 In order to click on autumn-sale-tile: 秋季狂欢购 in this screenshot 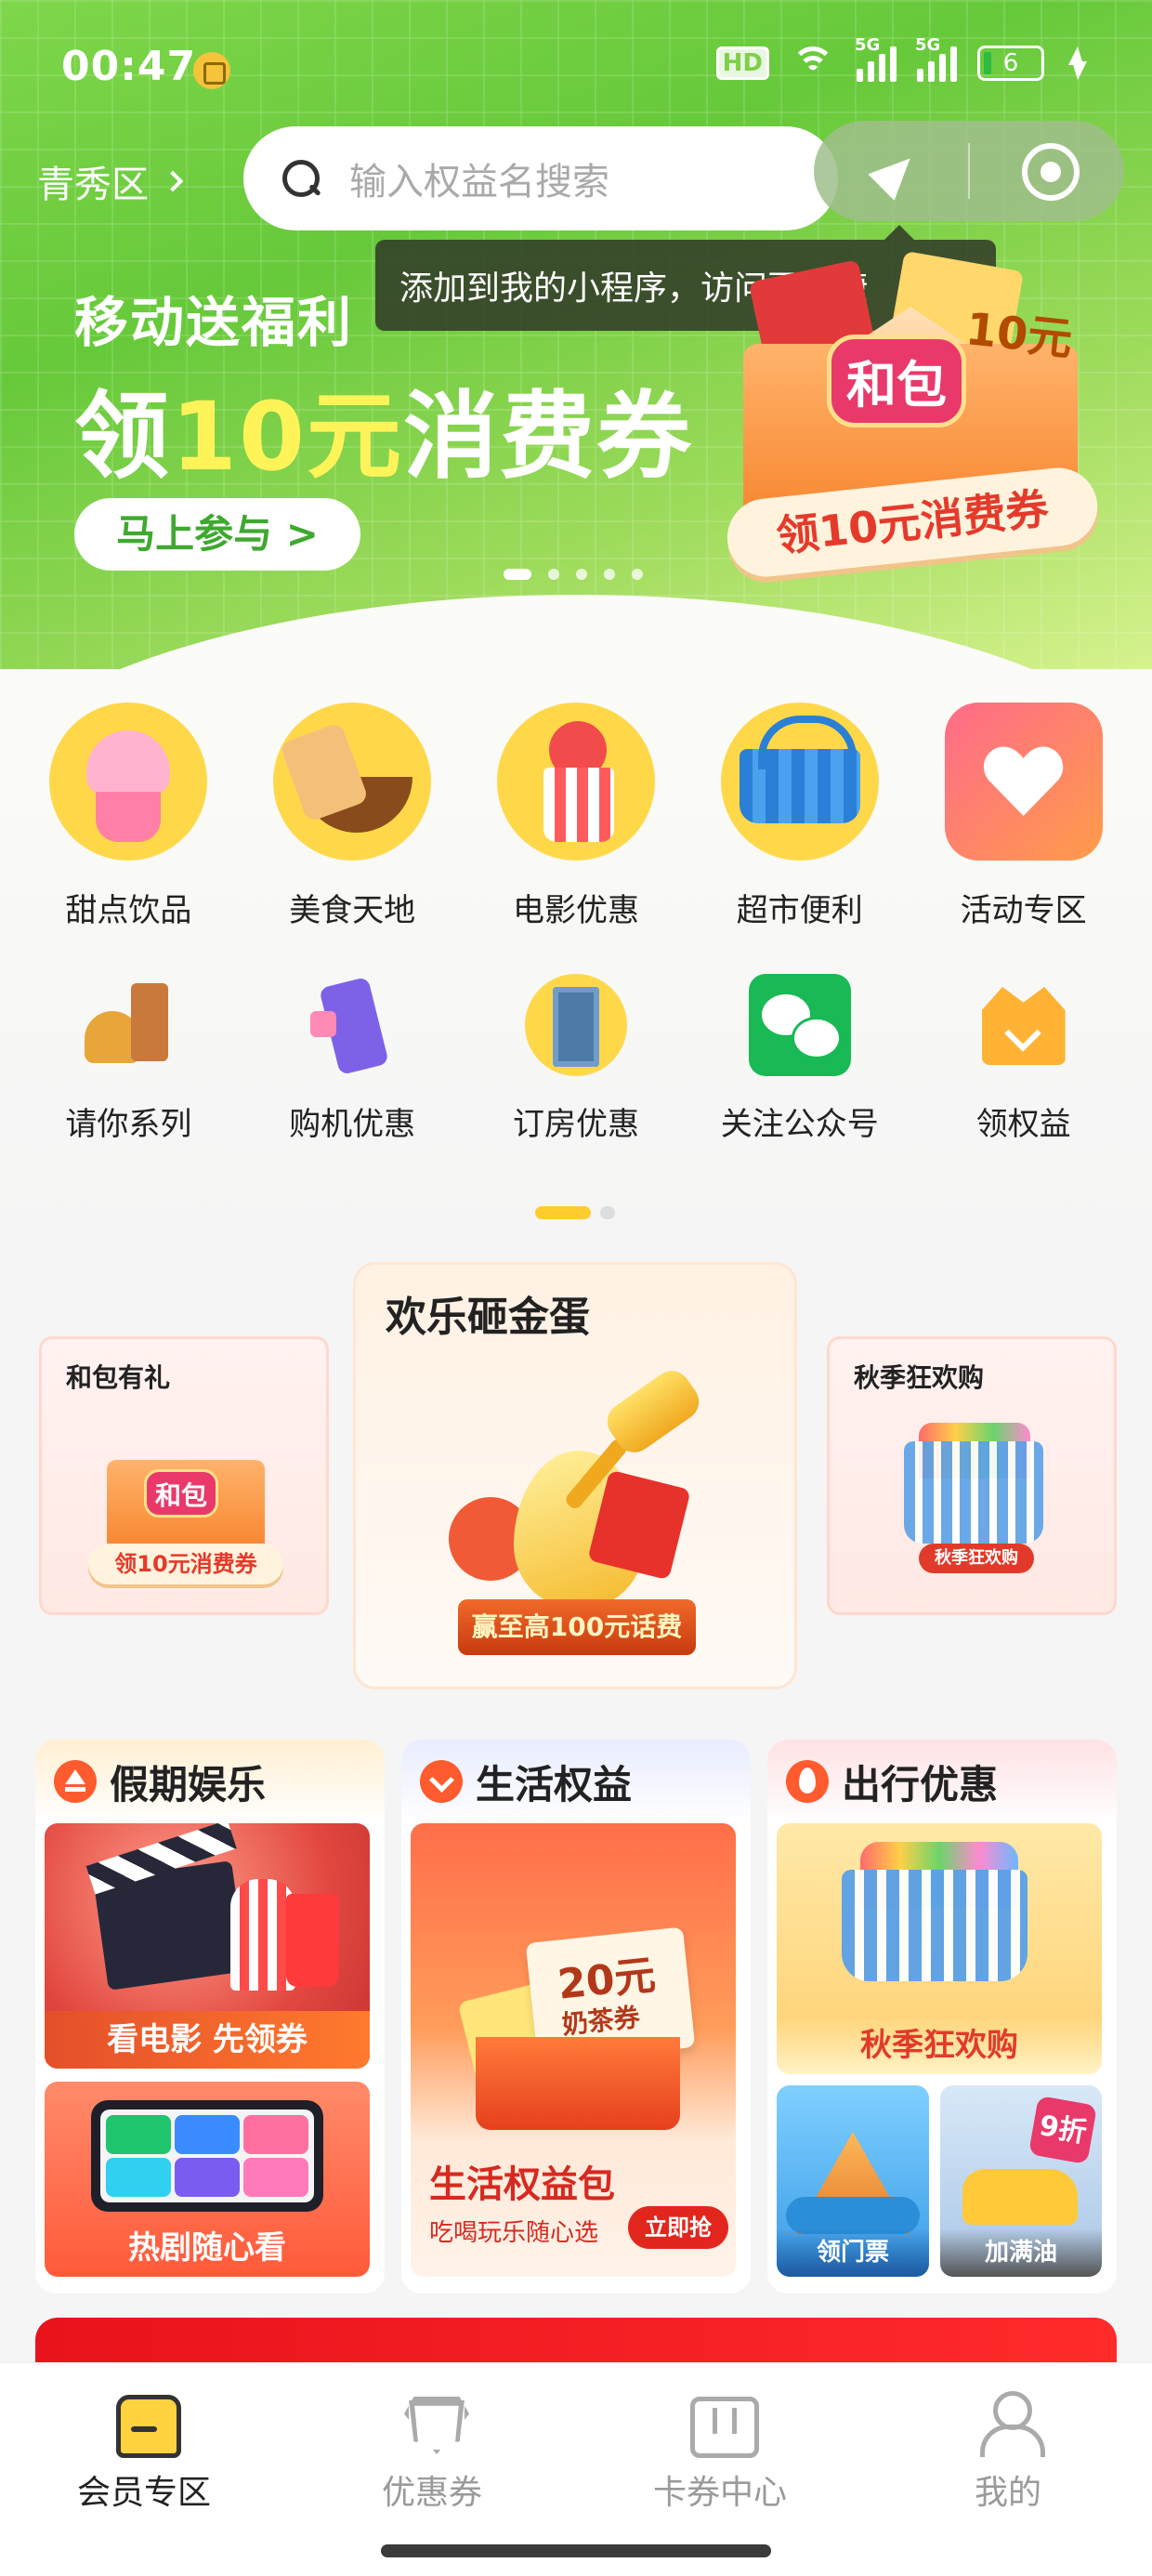, I will do `click(939, 1948)`.